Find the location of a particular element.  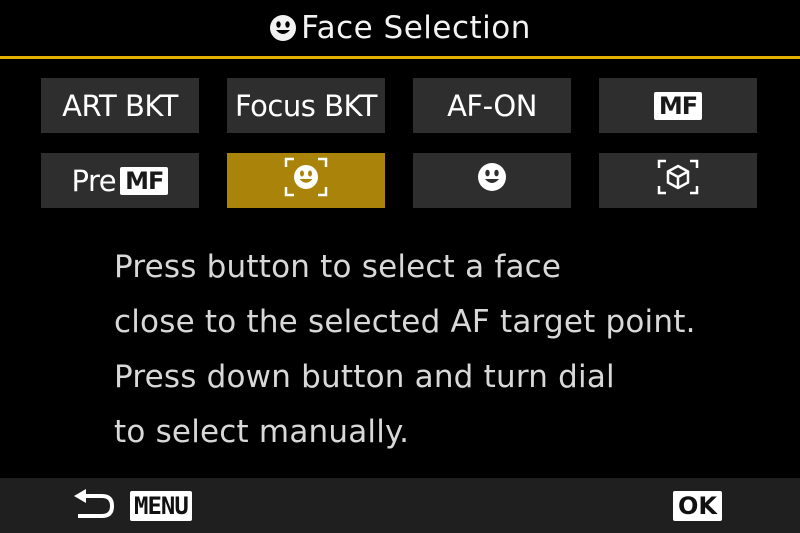

mode-af-on-button: AF-ON is located at coordinates (492, 105).